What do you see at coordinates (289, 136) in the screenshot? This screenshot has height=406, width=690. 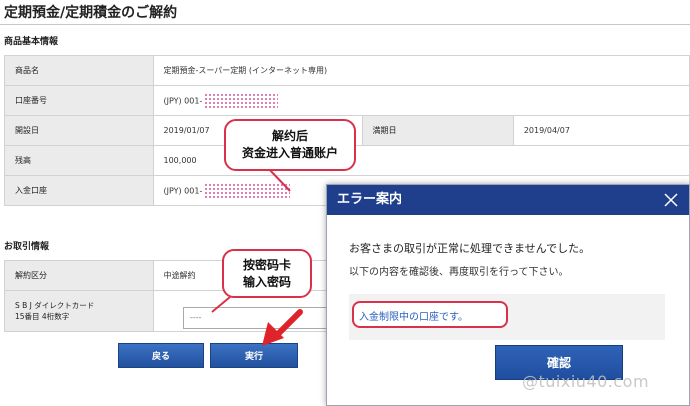 I see `callout-top-line1: 解约后` at bounding box center [289, 136].